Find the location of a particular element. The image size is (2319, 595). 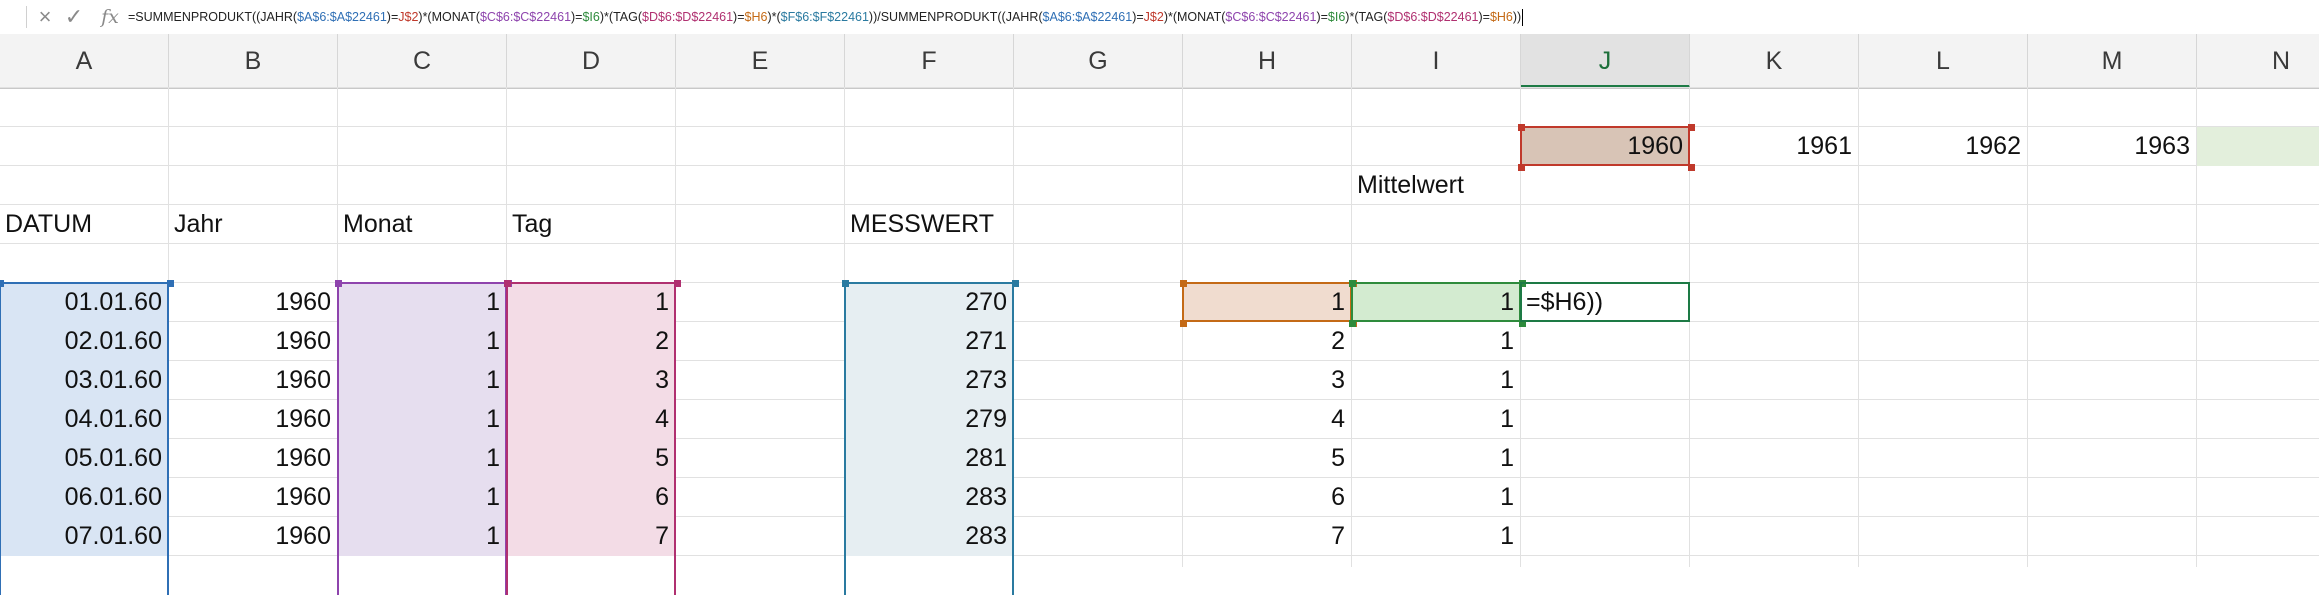

confirm-icon: ✓ is located at coordinates (74, 17).